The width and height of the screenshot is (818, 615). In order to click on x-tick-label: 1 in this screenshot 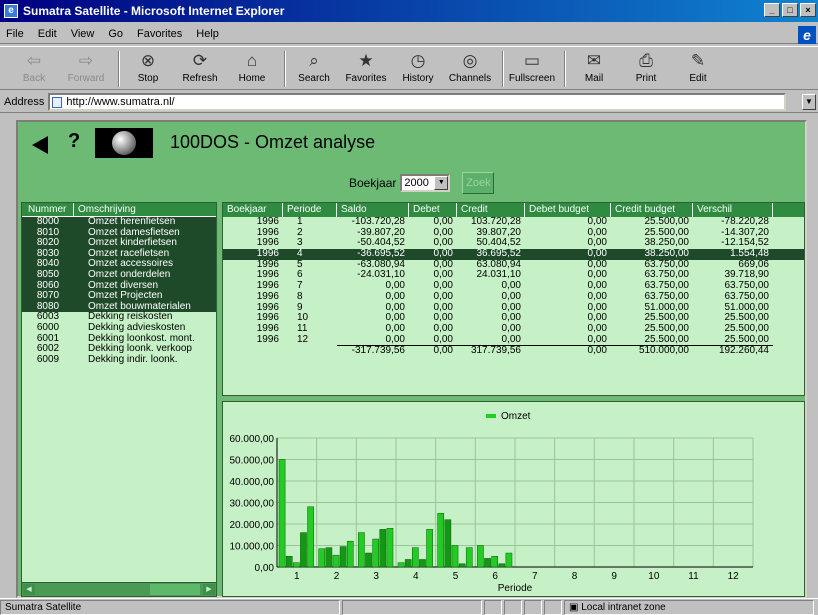, I will do `click(297, 576)`.